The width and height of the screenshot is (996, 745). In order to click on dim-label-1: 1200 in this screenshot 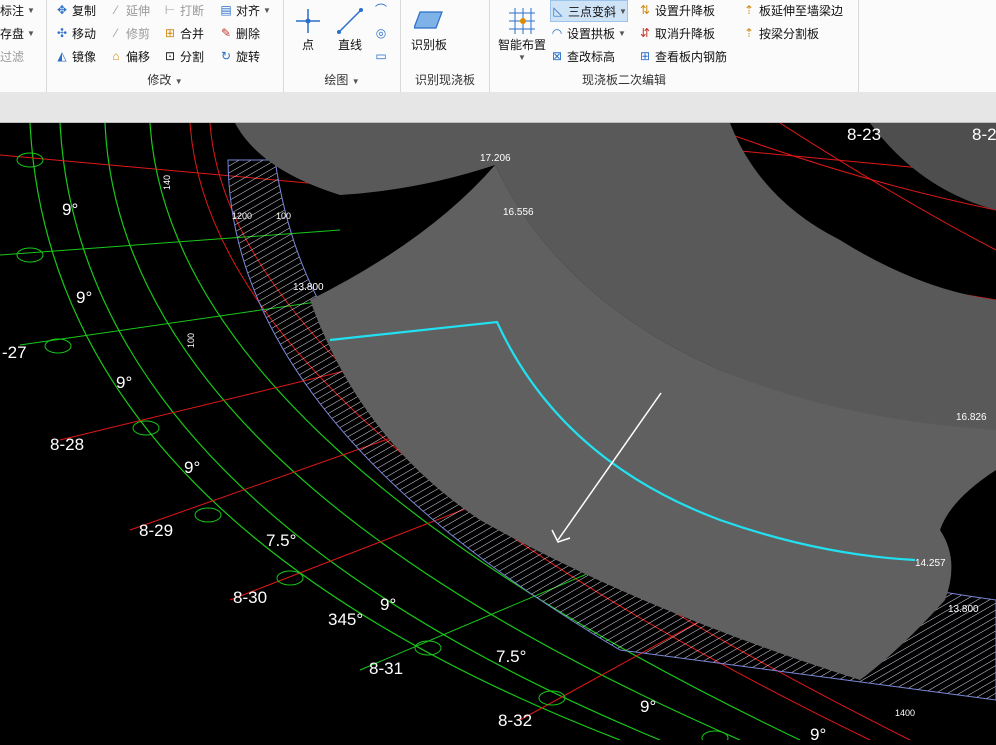, I will do `click(242, 216)`.